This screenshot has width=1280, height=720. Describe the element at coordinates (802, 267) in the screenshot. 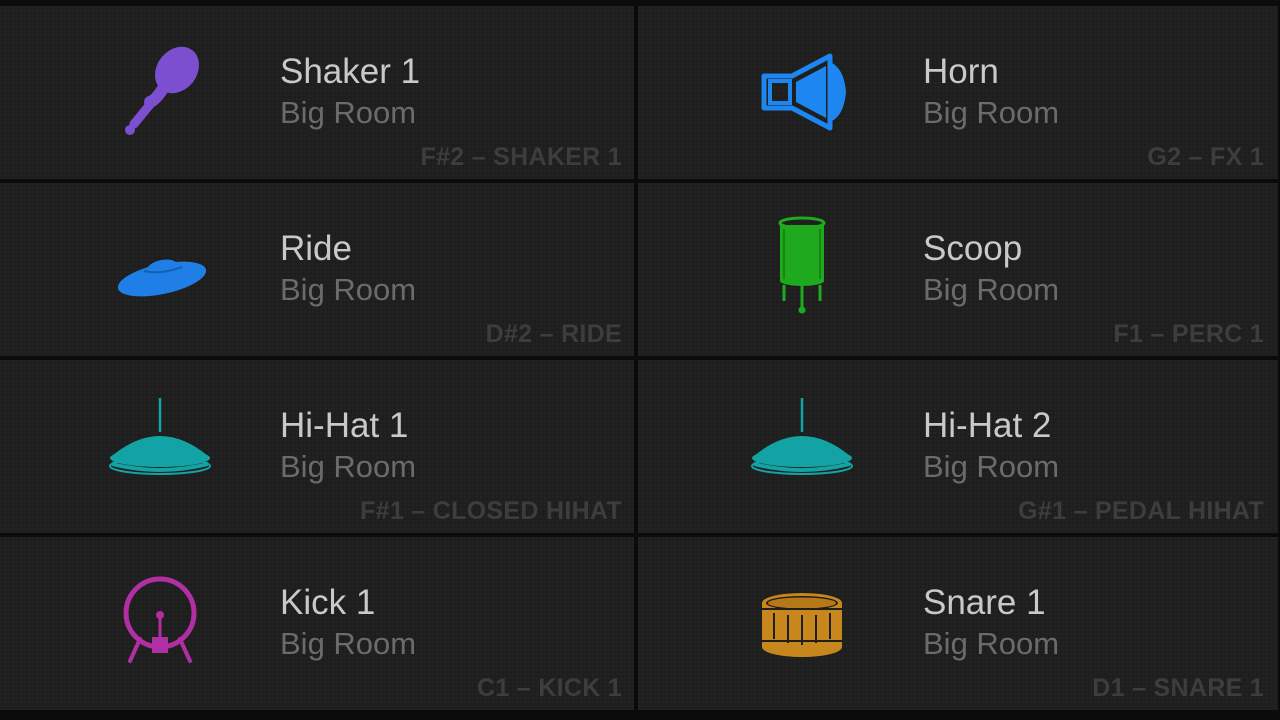

I see `floor-drum-icon` at that location.